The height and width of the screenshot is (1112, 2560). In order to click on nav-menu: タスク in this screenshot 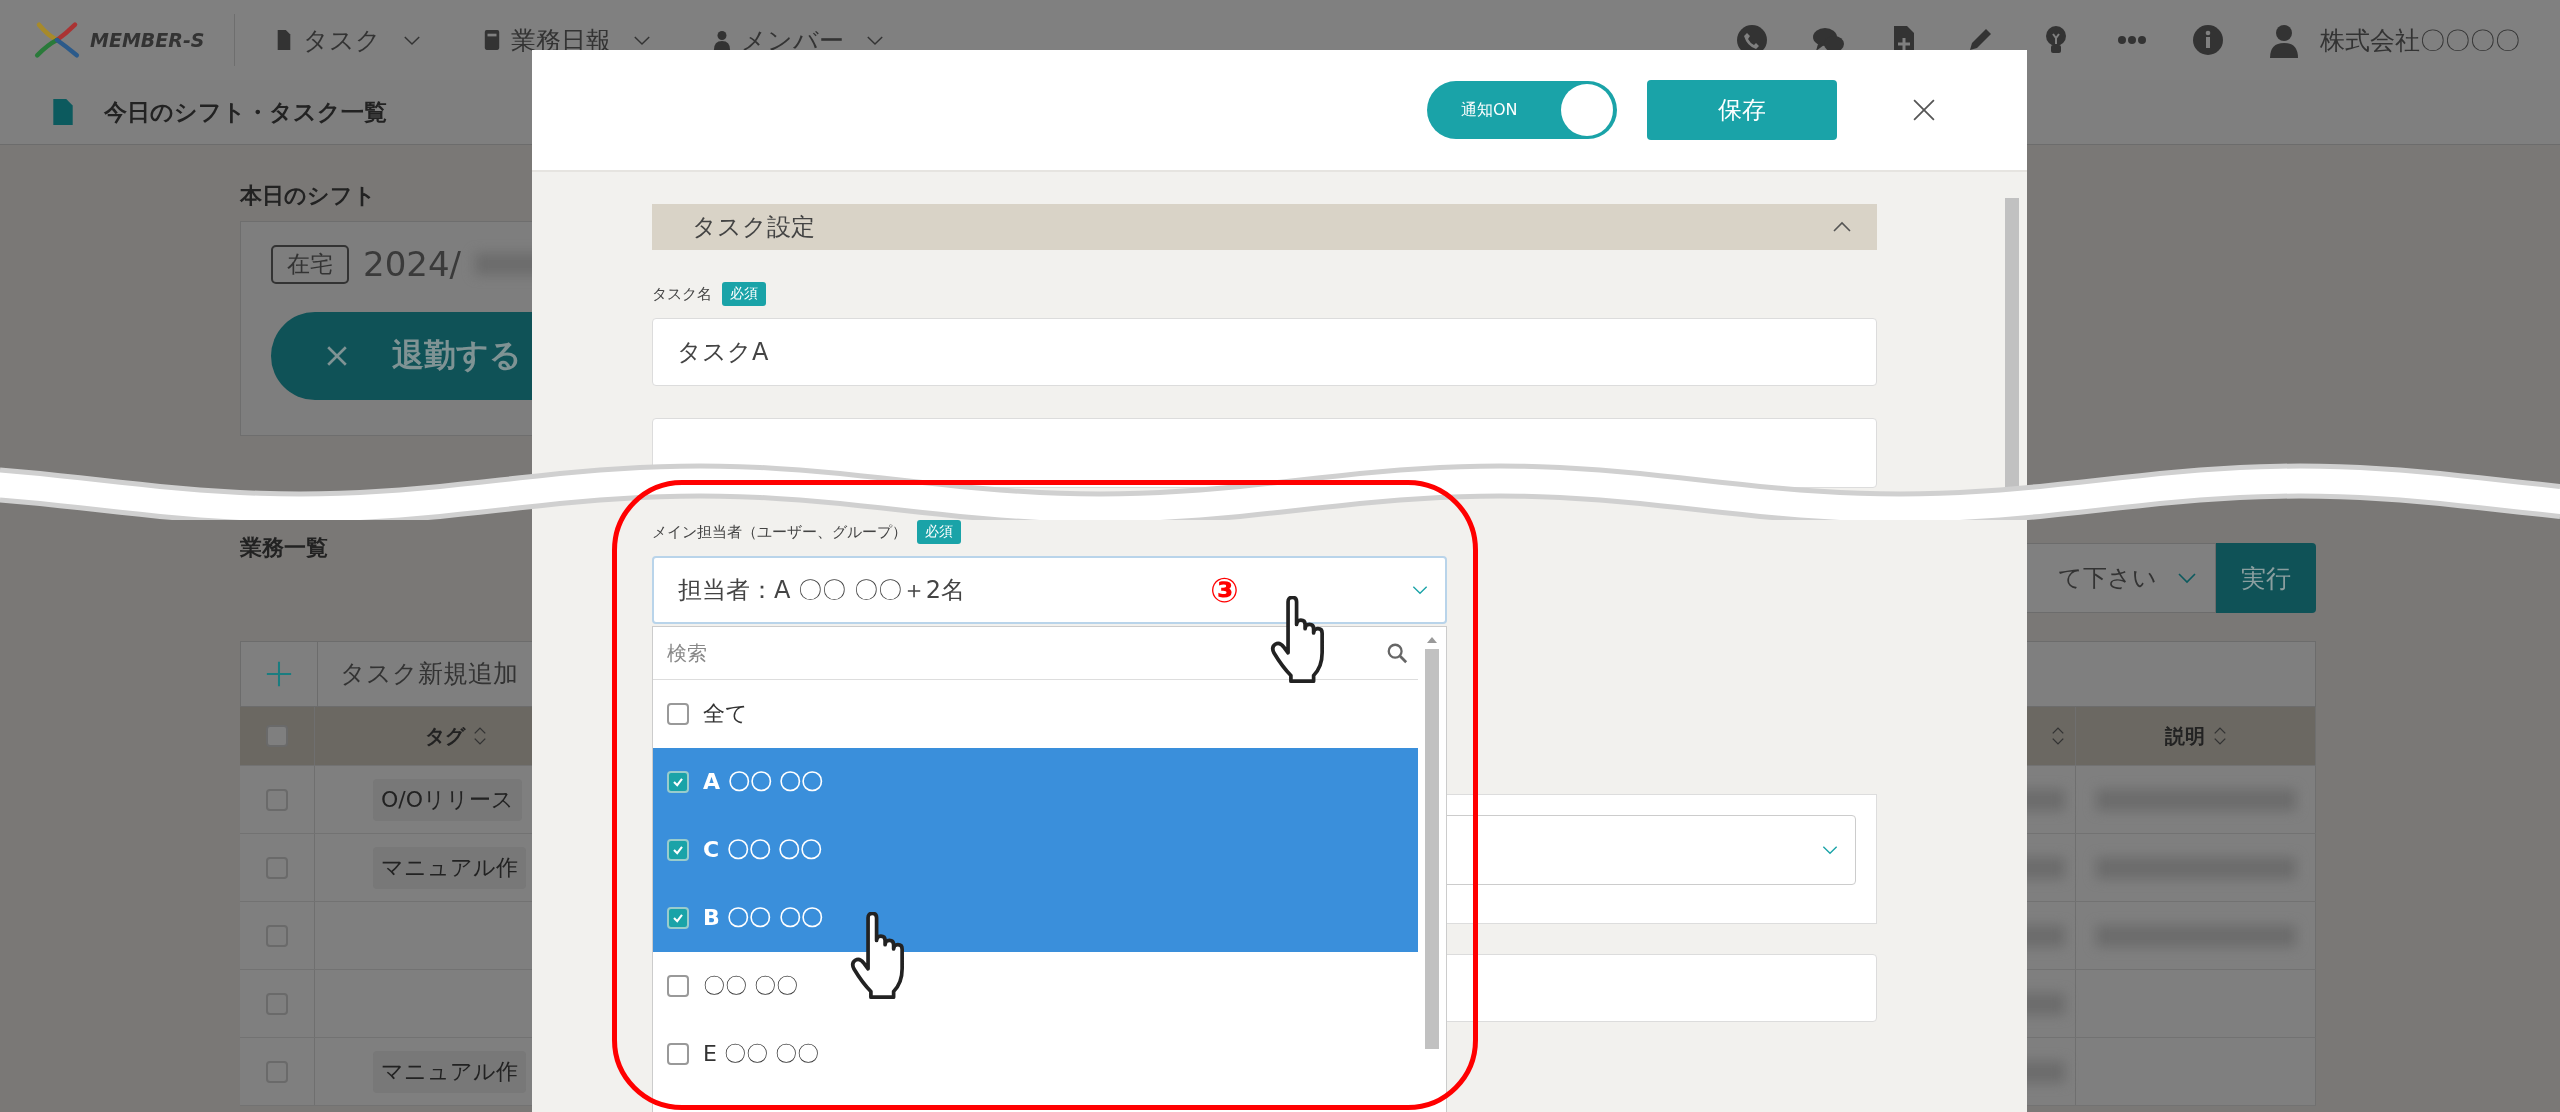, I will do `click(348, 40)`.